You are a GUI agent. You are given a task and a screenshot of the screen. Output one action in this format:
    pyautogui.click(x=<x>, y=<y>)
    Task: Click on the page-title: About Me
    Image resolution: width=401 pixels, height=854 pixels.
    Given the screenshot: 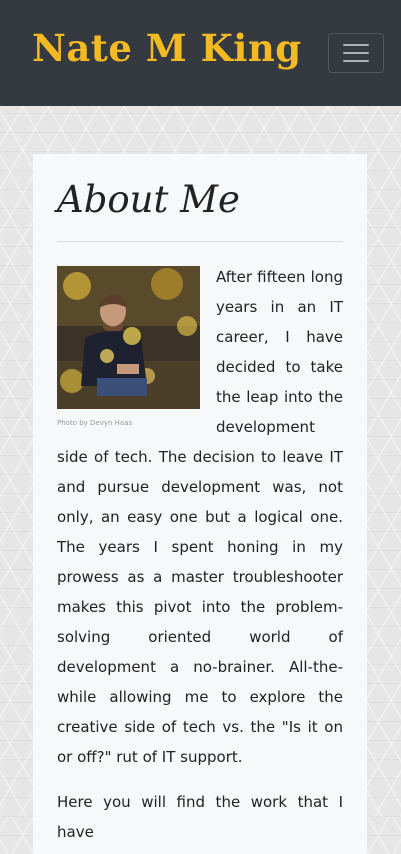 What is the action you would take?
    pyautogui.click(x=148, y=199)
    